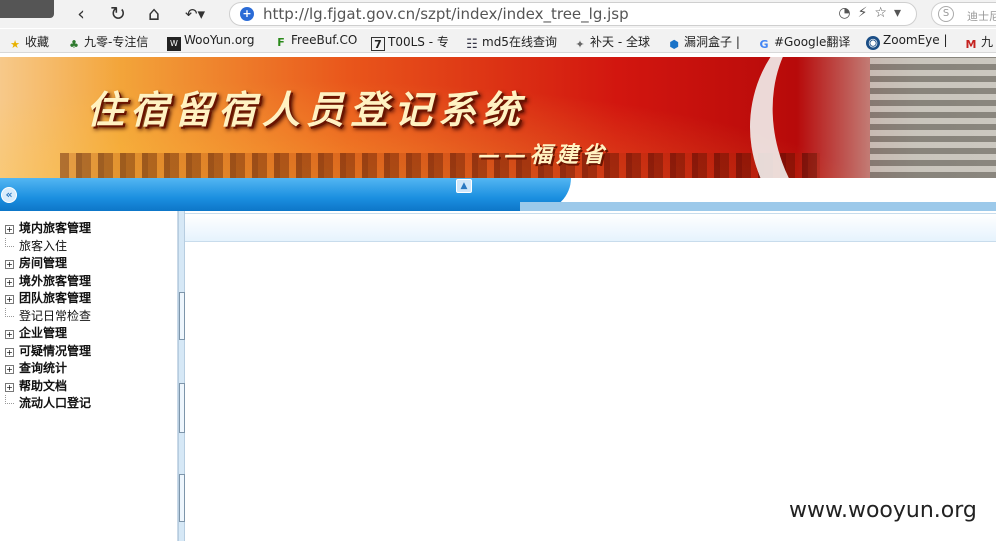  Describe the element at coordinates (440, 165) in the screenshot. I see `city-skyline` at that location.